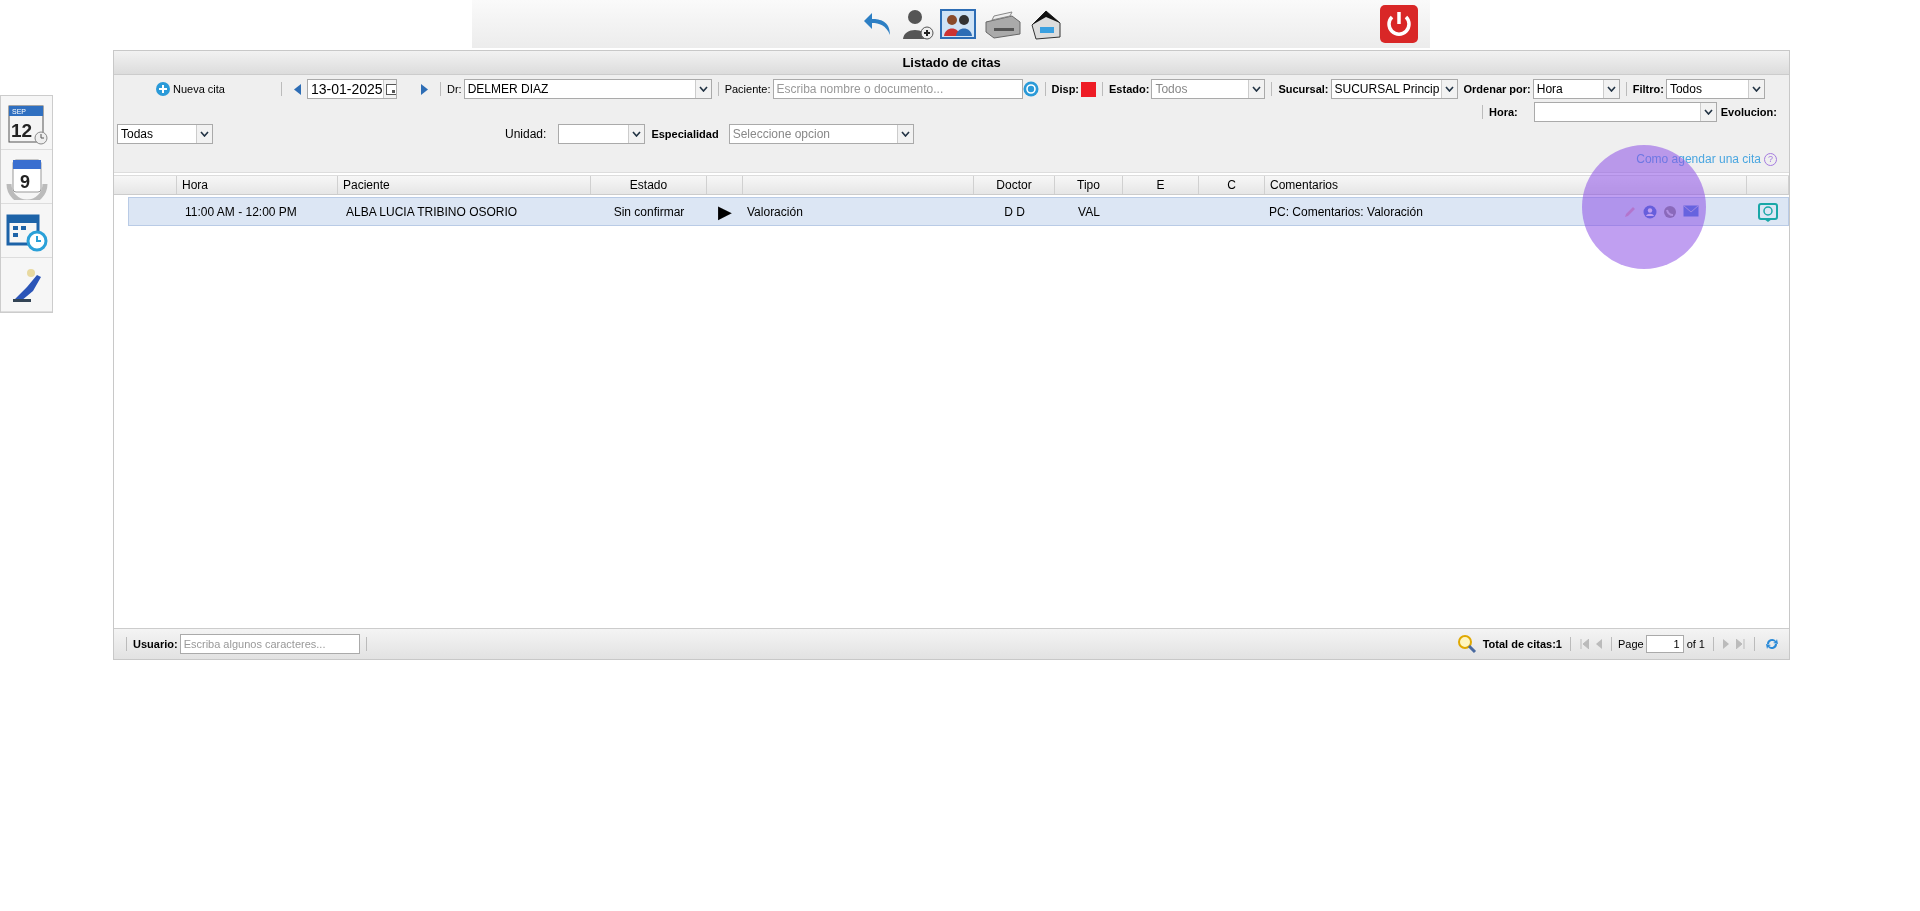 This screenshot has width=1920, height=911. What do you see at coordinates (1065, 89) in the screenshot?
I see `availability-label: Disp:` at bounding box center [1065, 89].